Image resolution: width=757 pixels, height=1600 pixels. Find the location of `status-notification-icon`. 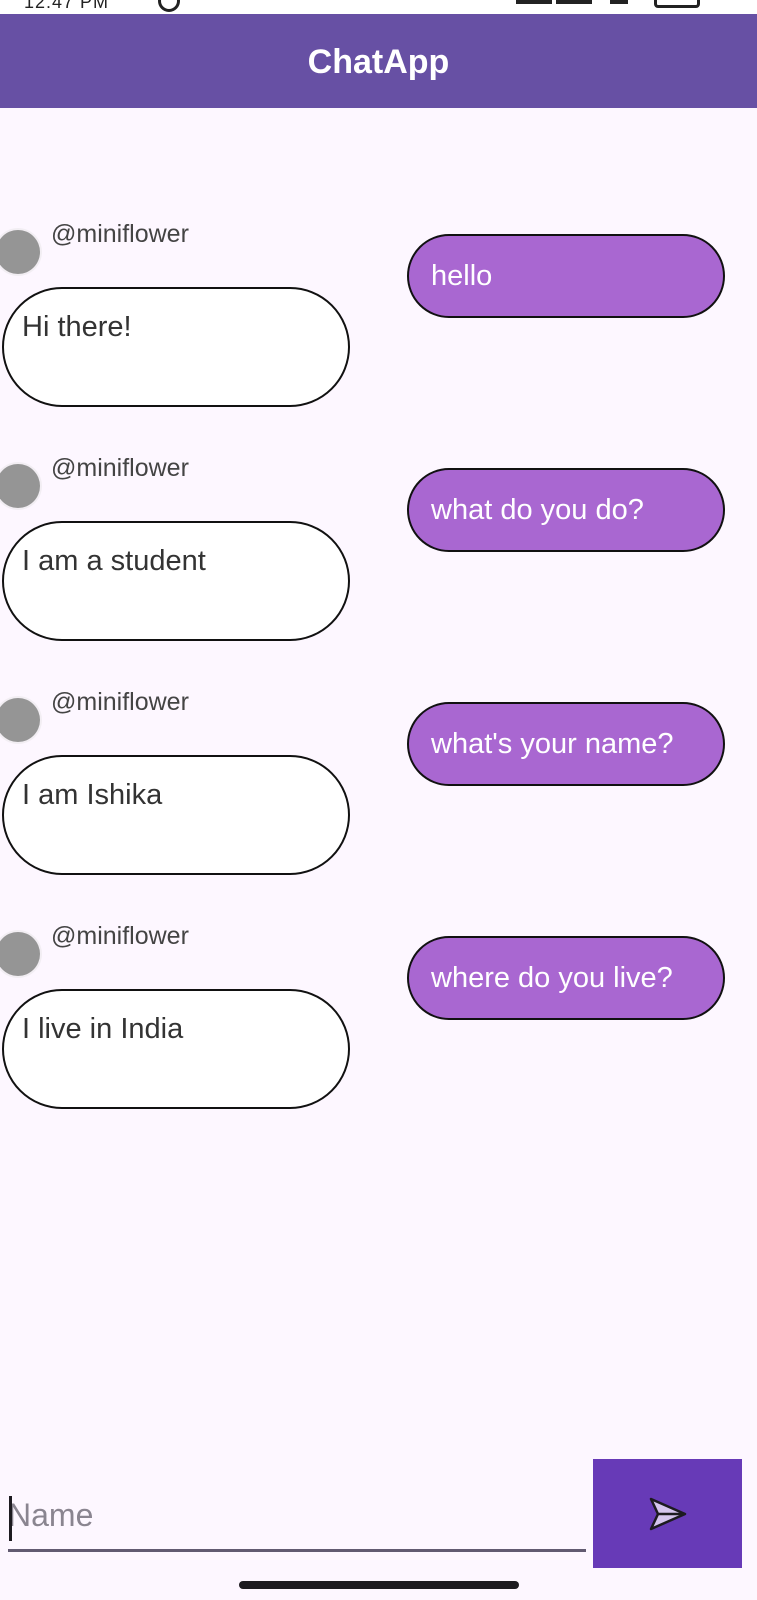

status-notification-icon is located at coordinates (169, 6).